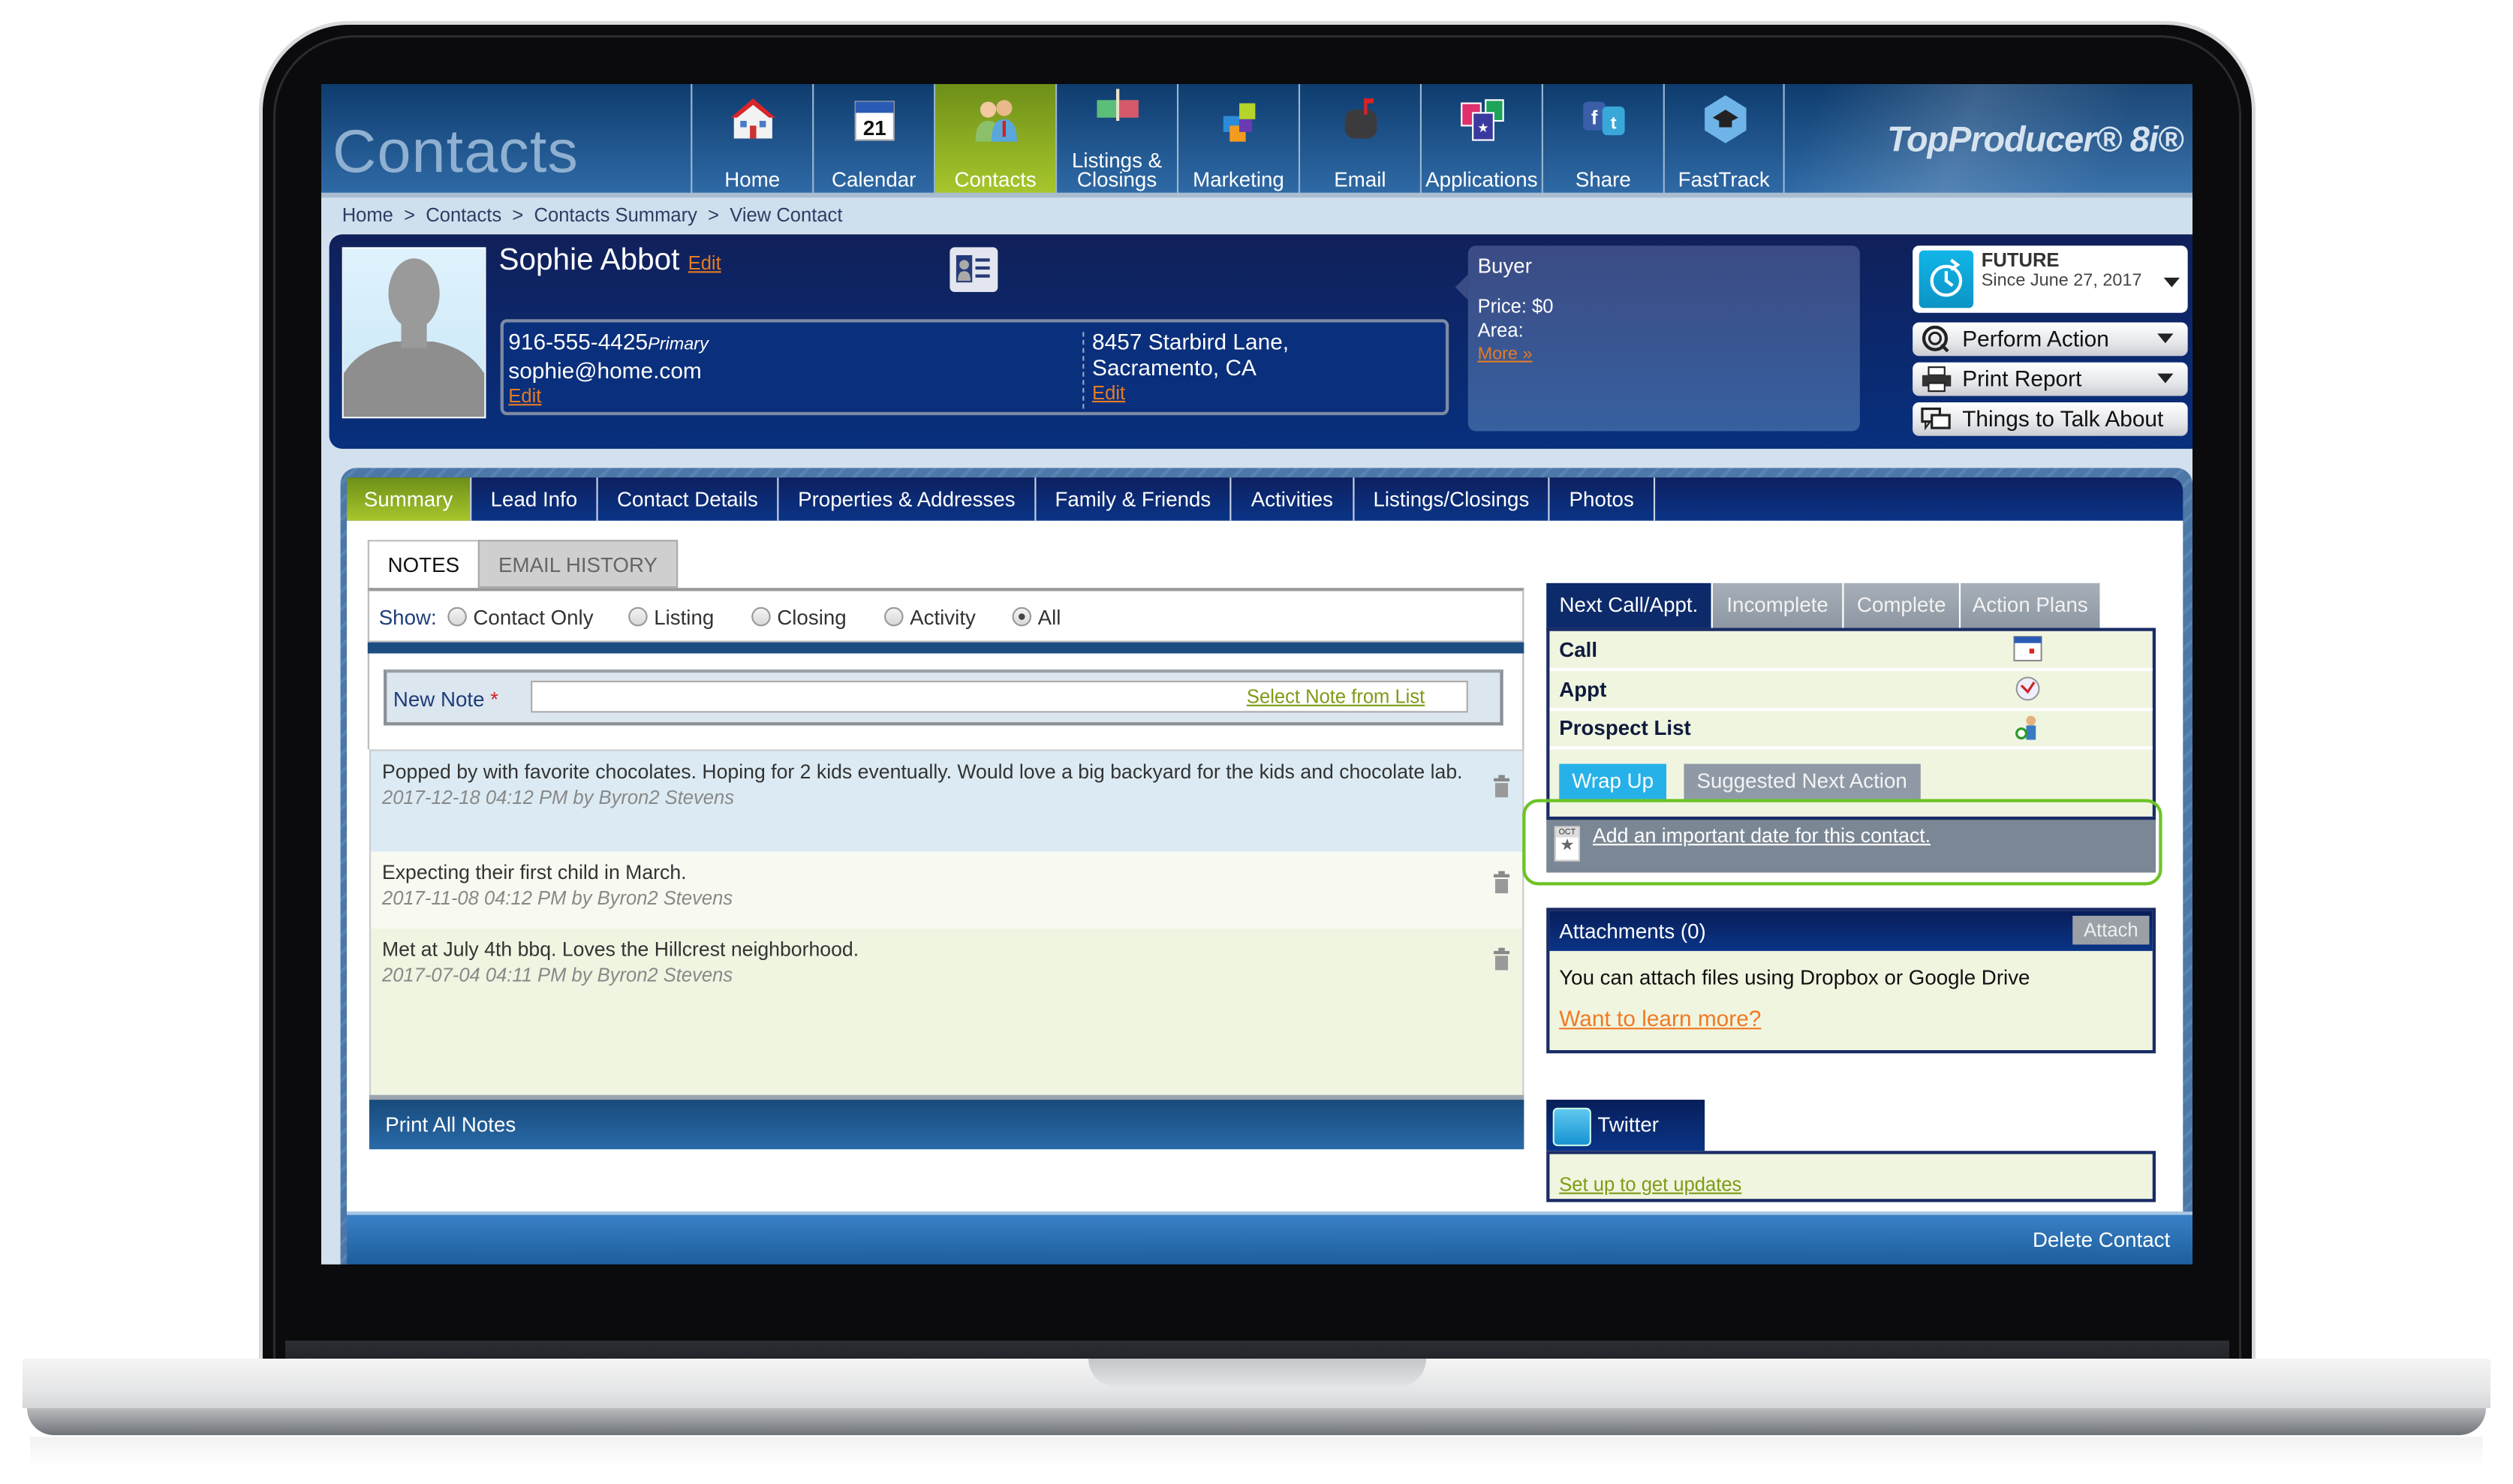 This screenshot has height=1484, width=2513. What do you see at coordinates (2050, 339) in the screenshot?
I see `perform-action-button: Perform Action` at bounding box center [2050, 339].